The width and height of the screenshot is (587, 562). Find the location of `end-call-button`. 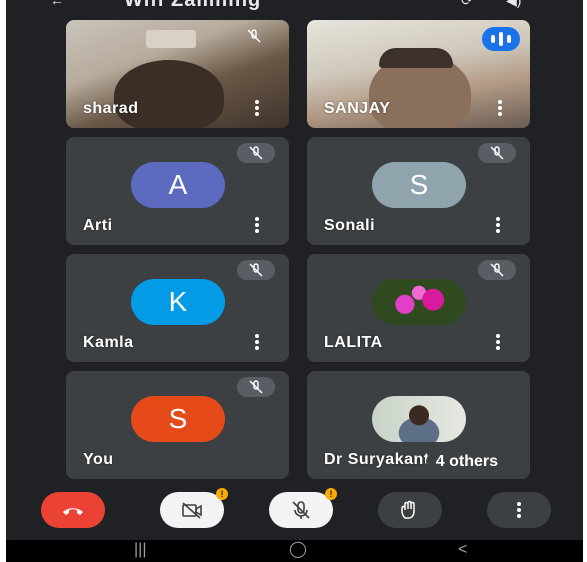

end-call-button is located at coordinates (73, 510).